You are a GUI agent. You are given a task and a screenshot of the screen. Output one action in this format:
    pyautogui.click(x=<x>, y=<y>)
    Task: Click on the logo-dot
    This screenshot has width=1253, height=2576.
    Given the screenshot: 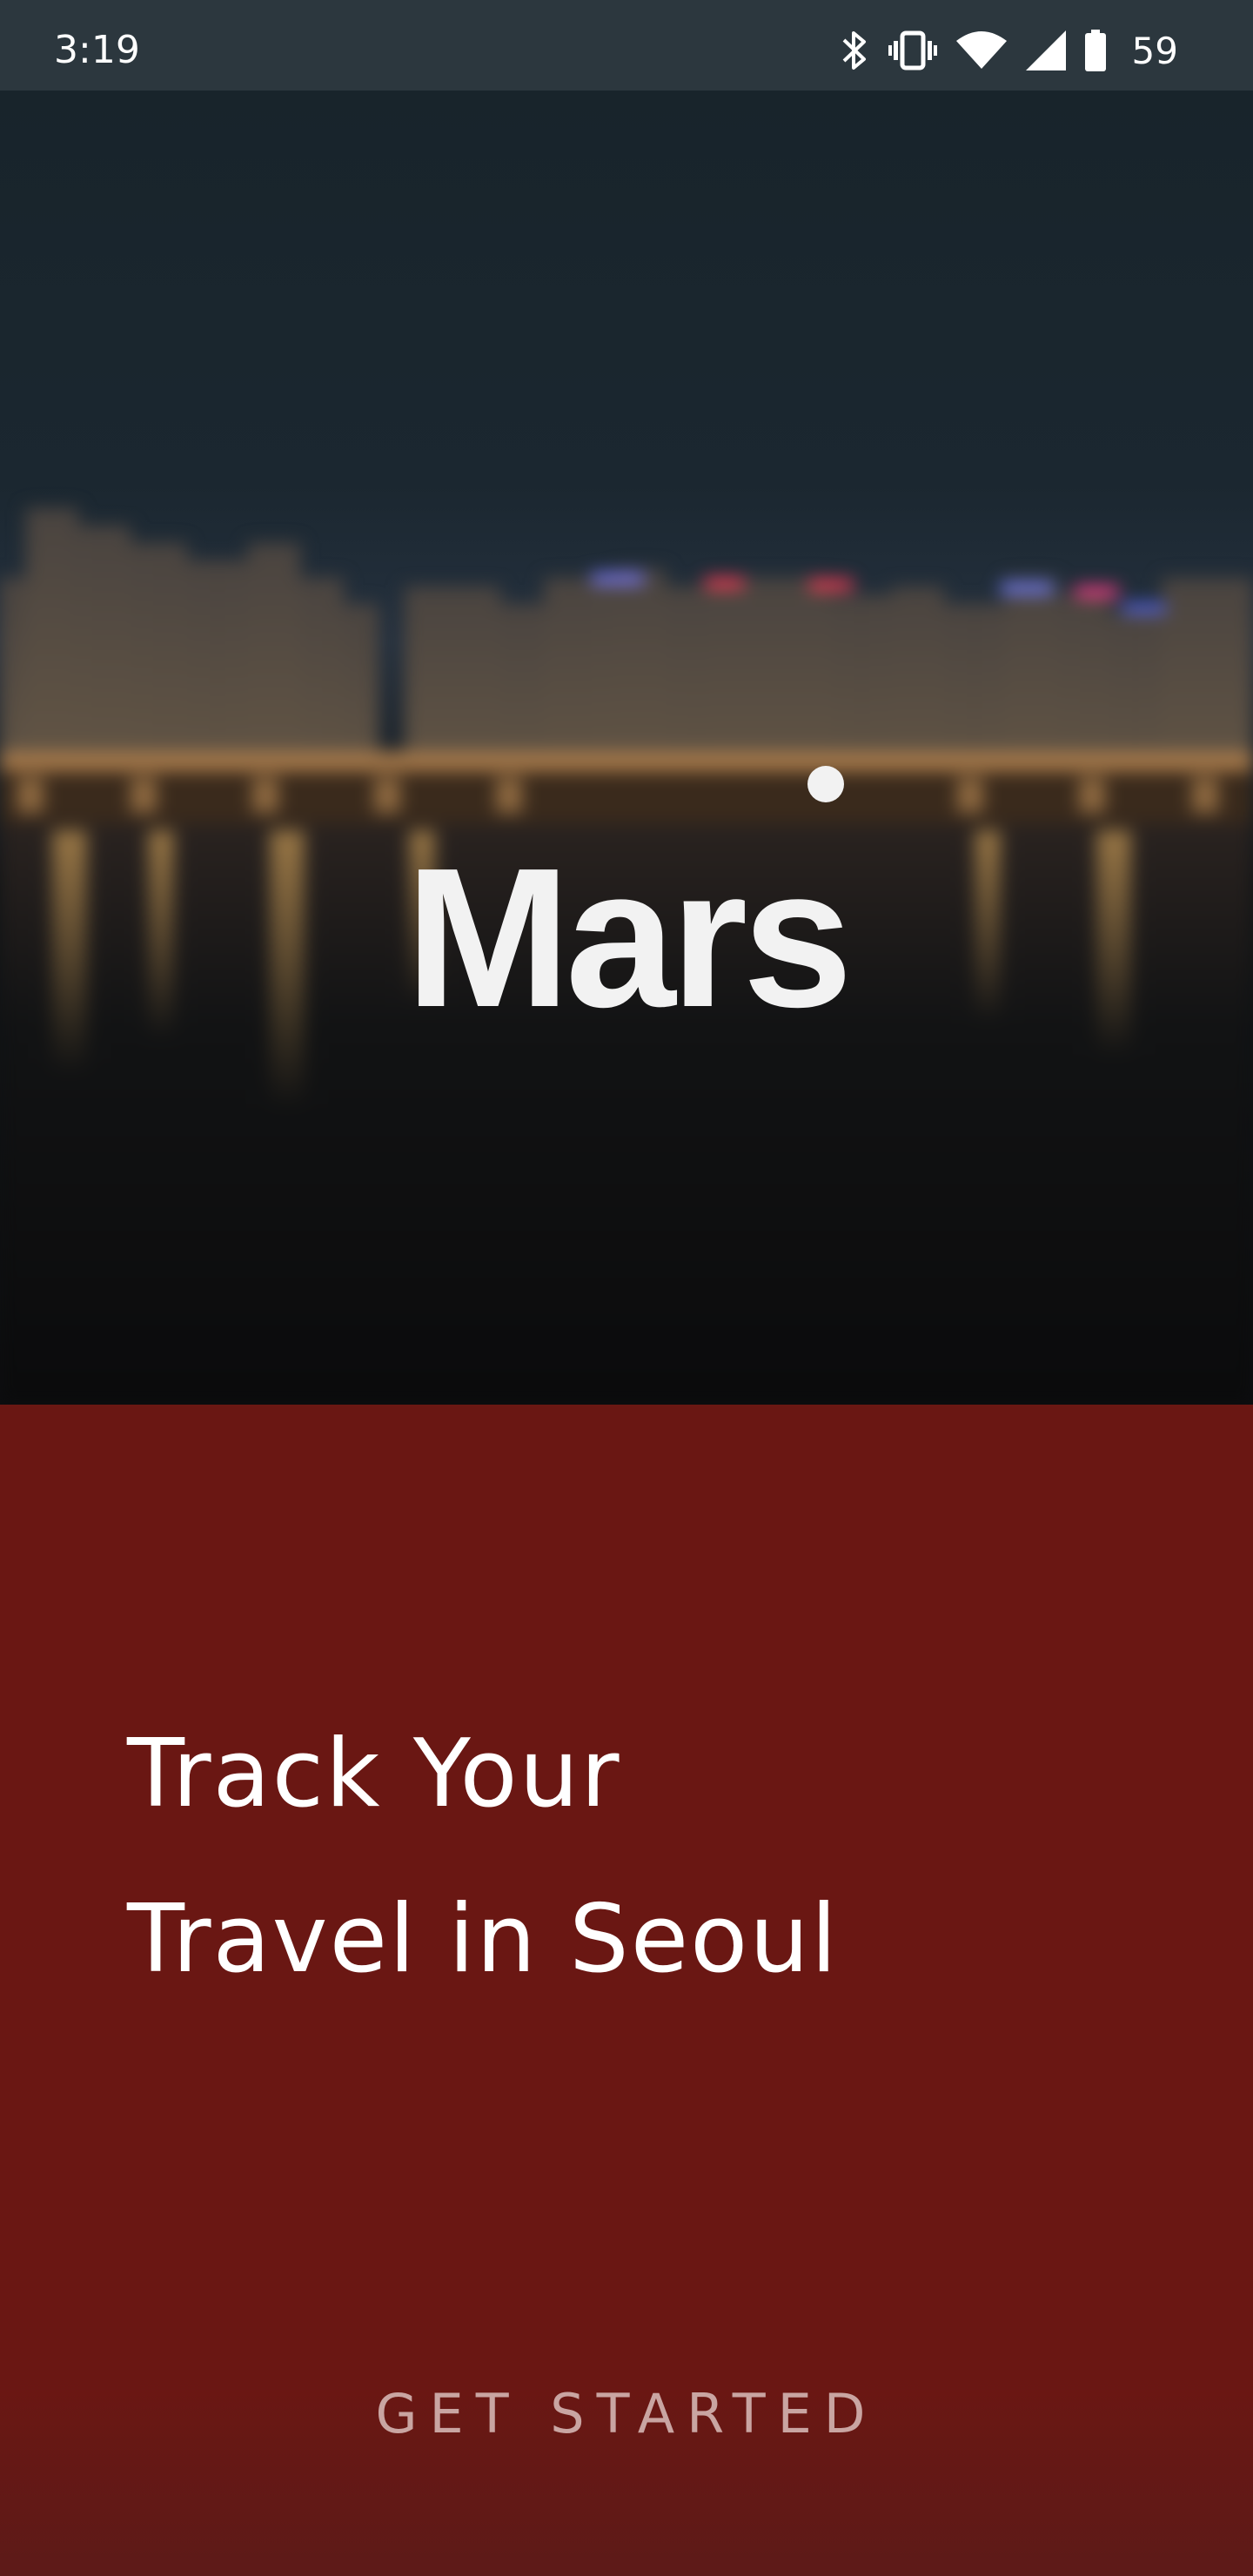 What is the action you would take?
    pyautogui.click(x=825, y=784)
    